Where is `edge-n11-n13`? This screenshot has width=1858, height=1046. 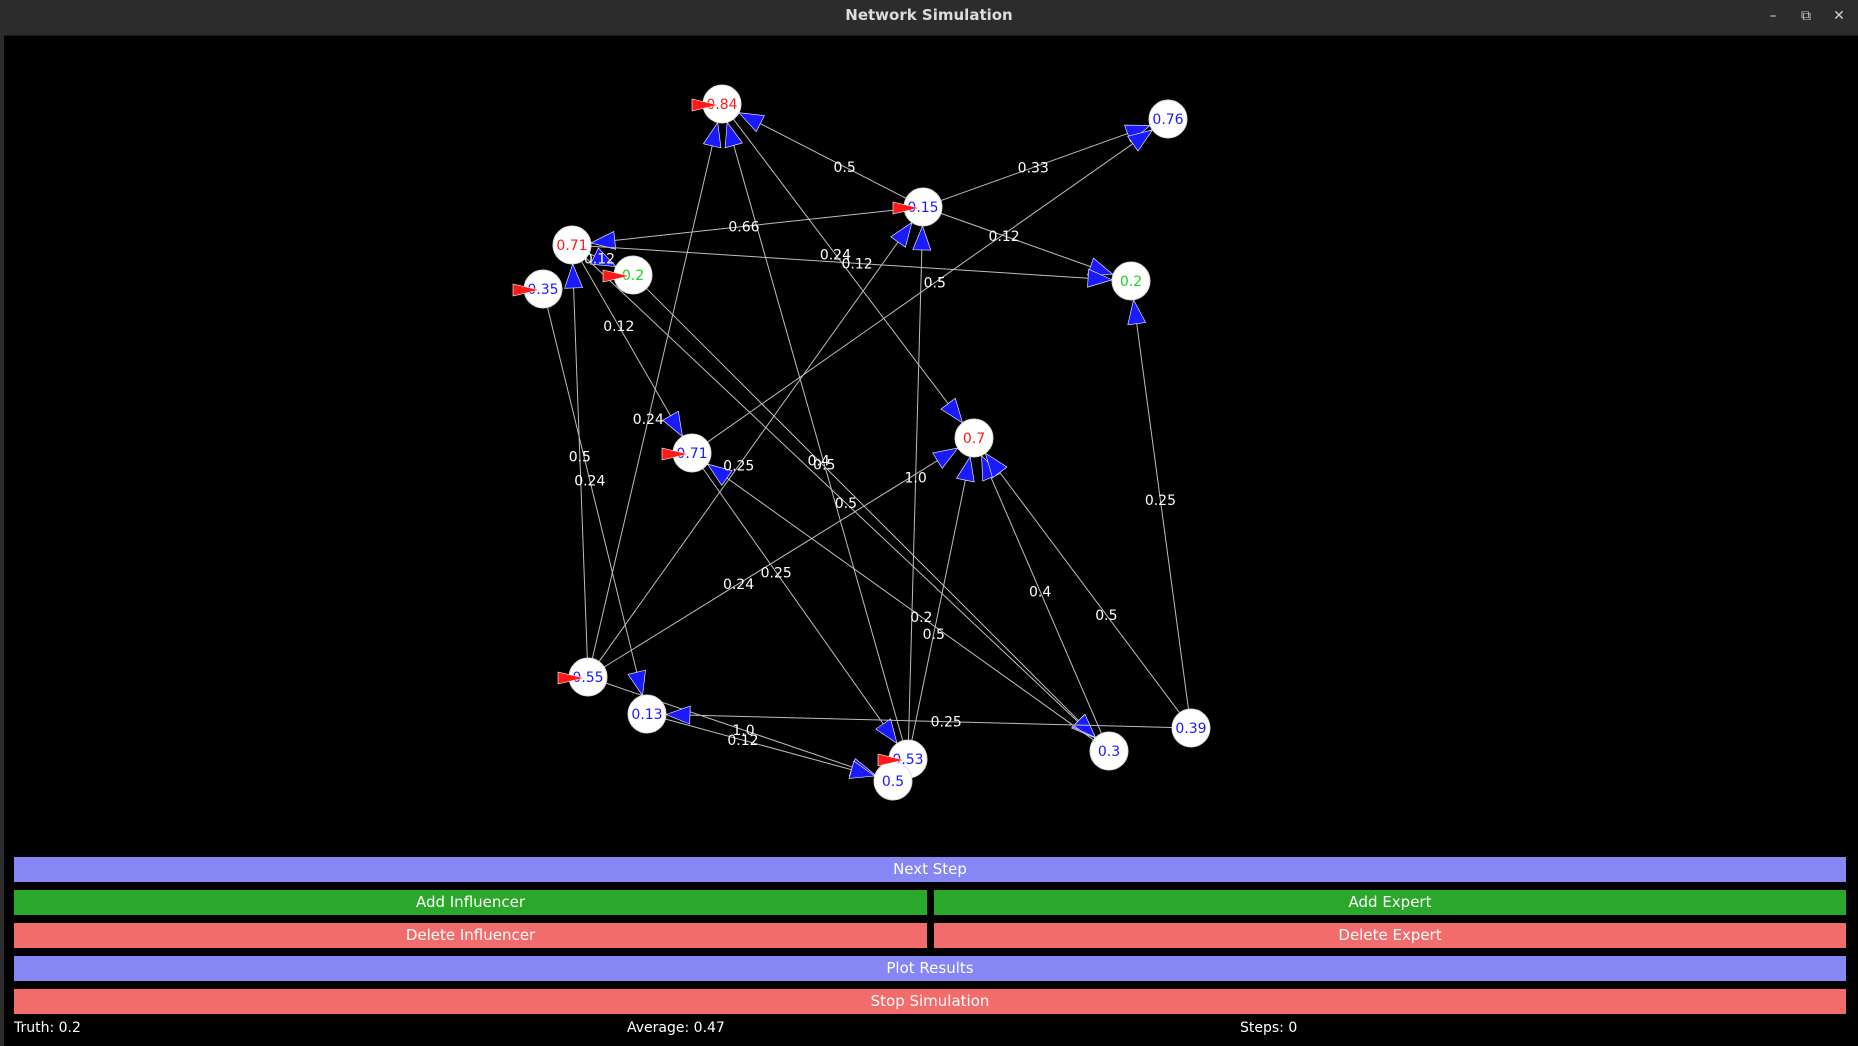 edge-n11-n13 is located at coordinates (770, 747).